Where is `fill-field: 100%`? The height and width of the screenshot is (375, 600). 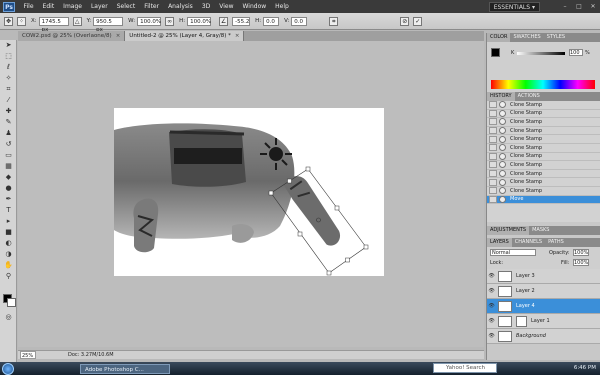
fill-field: 100% is located at coordinates (581, 262).